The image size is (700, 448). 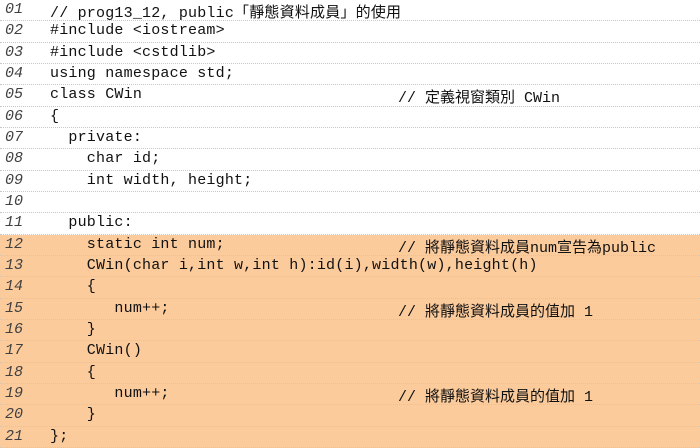 I want to click on code-text: #include <cstdlib>, so click(x=133, y=52).